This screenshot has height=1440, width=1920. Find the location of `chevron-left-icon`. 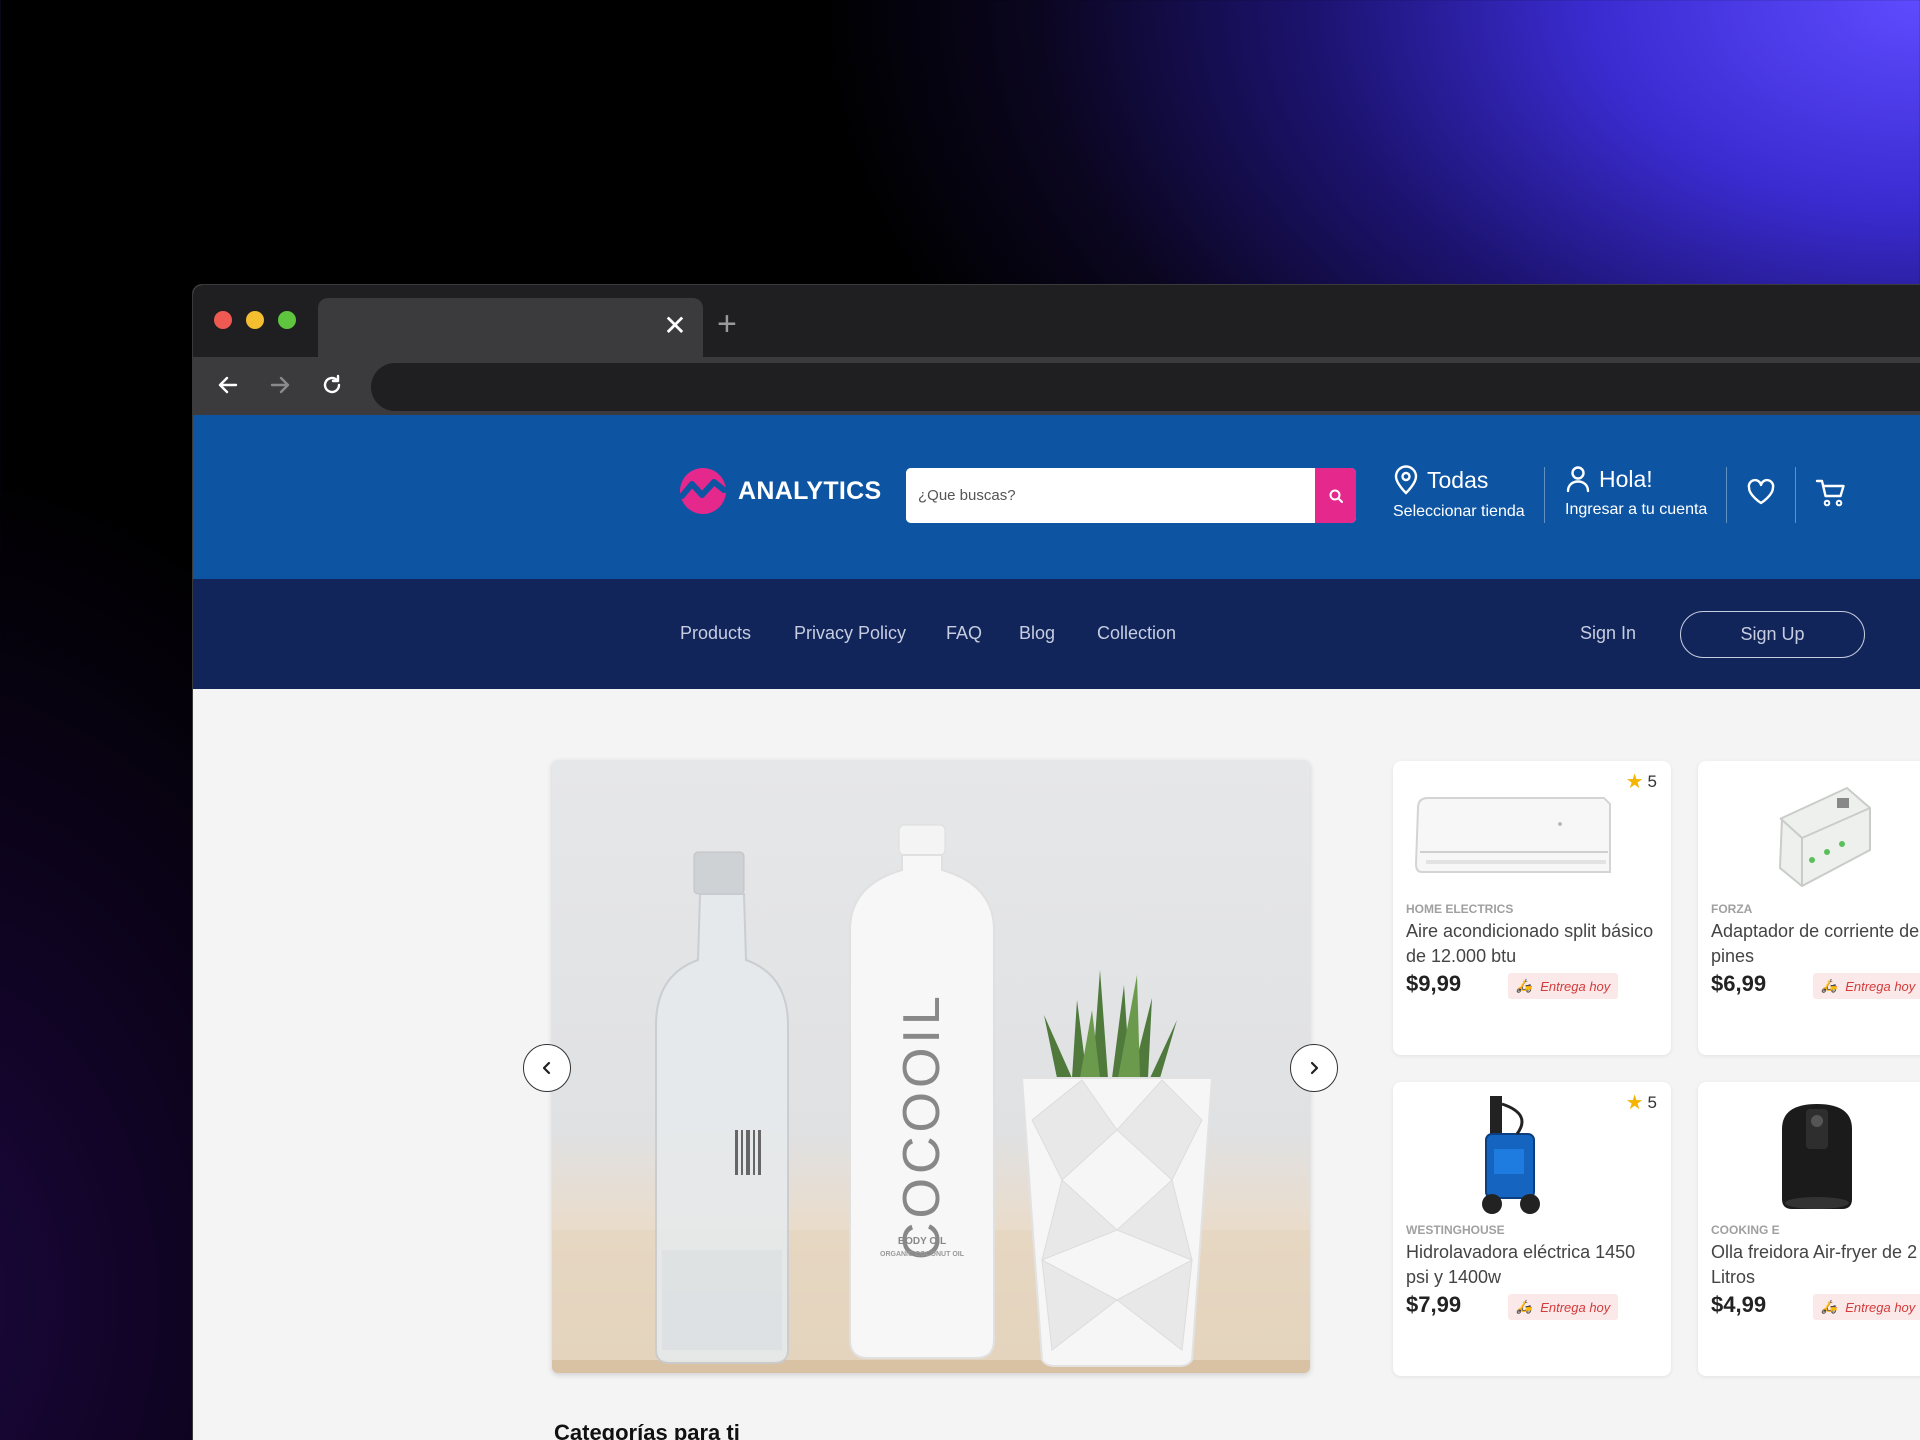

chevron-left-icon is located at coordinates (546, 1068).